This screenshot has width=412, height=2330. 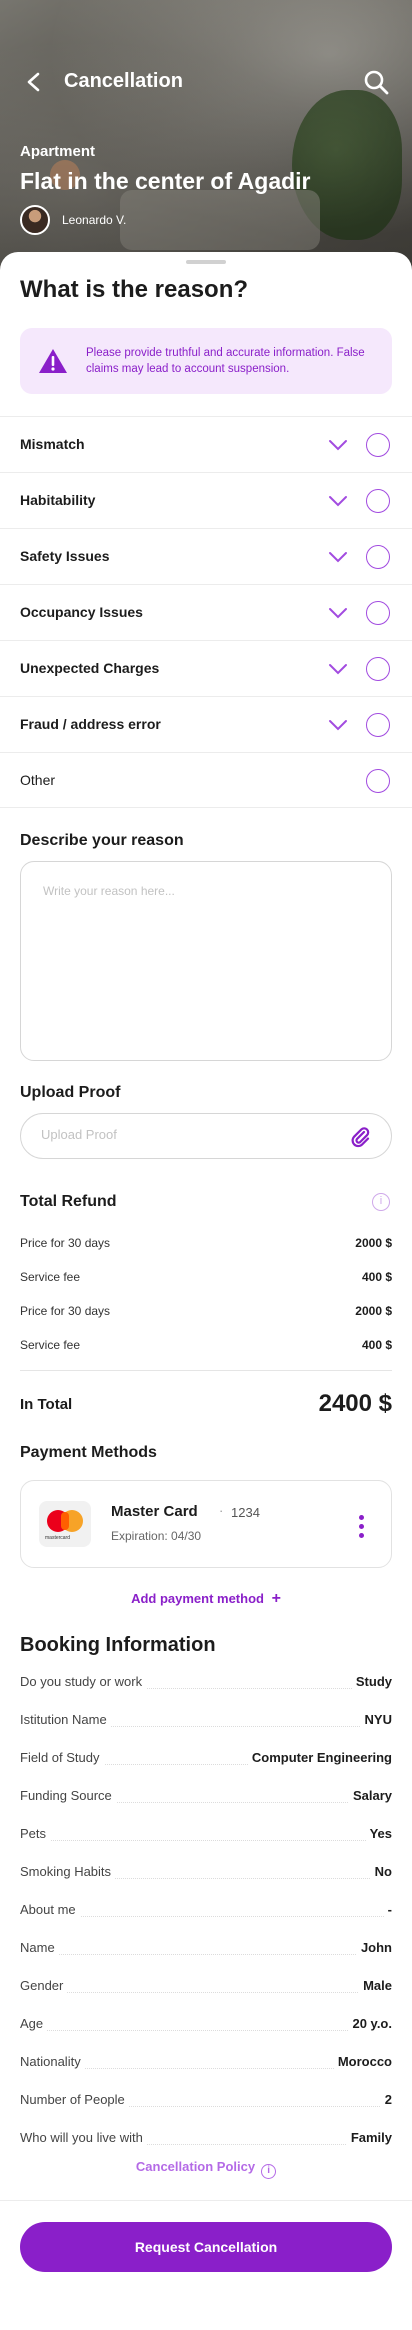 What do you see at coordinates (102, 840) in the screenshot?
I see `describe-label: Describe your reason` at bounding box center [102, 840].